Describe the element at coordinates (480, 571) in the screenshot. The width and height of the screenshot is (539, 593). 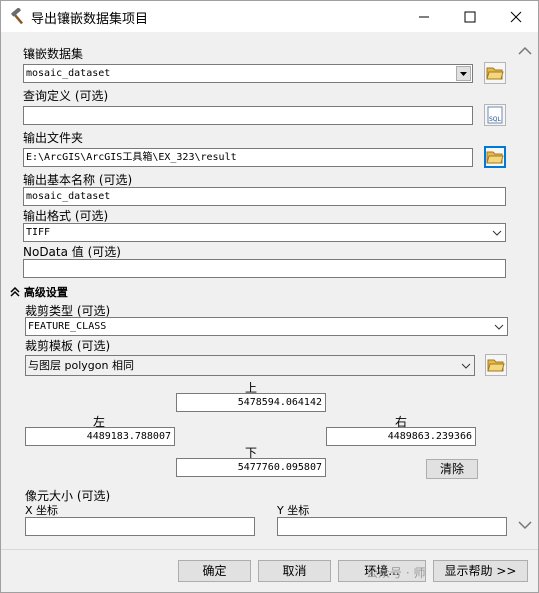
I see `show-help-button: 显示帮助 >>` at that location.